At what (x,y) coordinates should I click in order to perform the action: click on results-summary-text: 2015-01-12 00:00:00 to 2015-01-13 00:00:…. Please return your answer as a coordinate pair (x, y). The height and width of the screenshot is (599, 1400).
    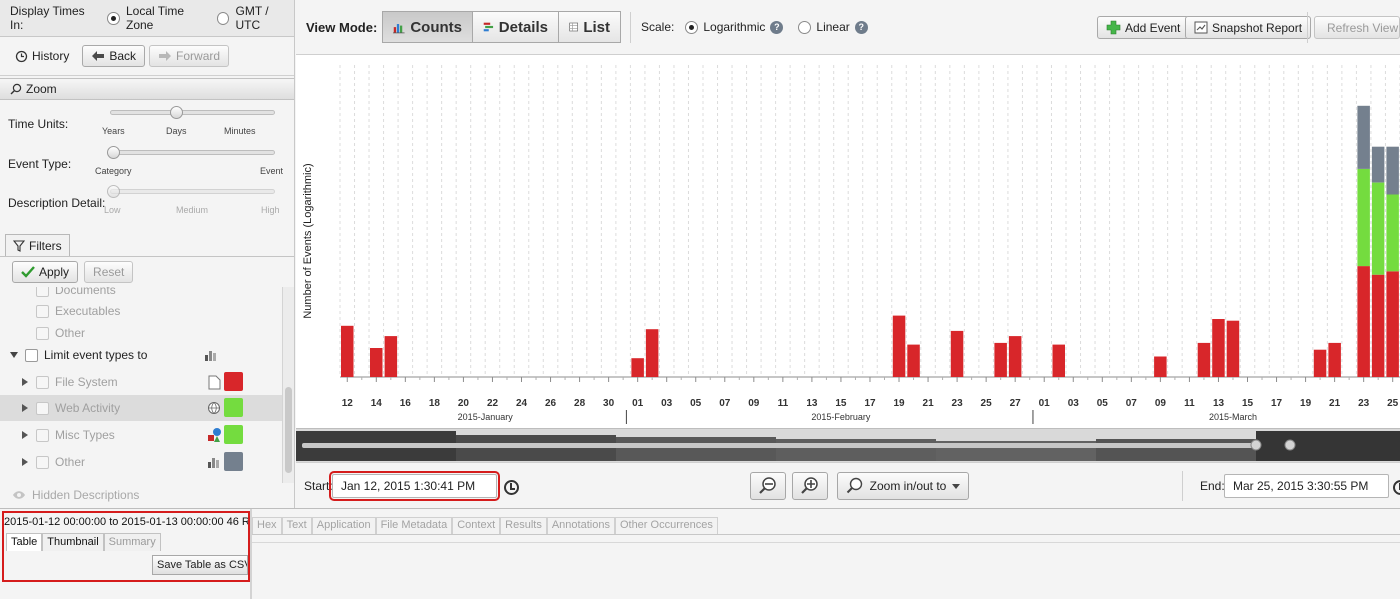
    Looking at the image, I should click on (126, 522).